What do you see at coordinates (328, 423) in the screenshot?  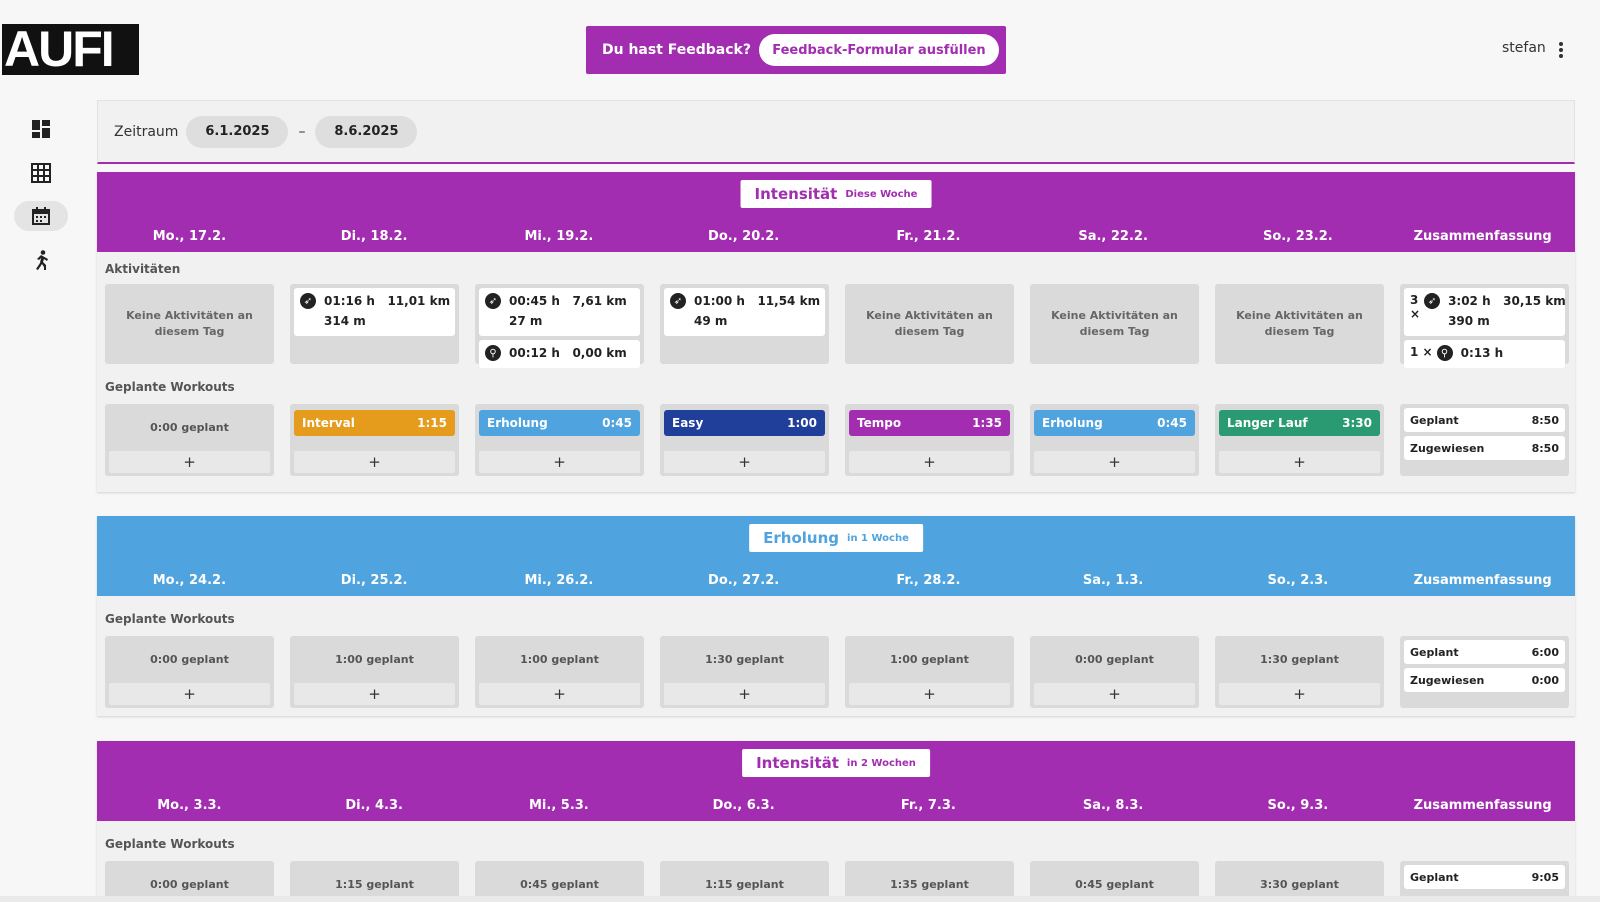 I see `workout-name: Interval` at bounding box center [328, 423].